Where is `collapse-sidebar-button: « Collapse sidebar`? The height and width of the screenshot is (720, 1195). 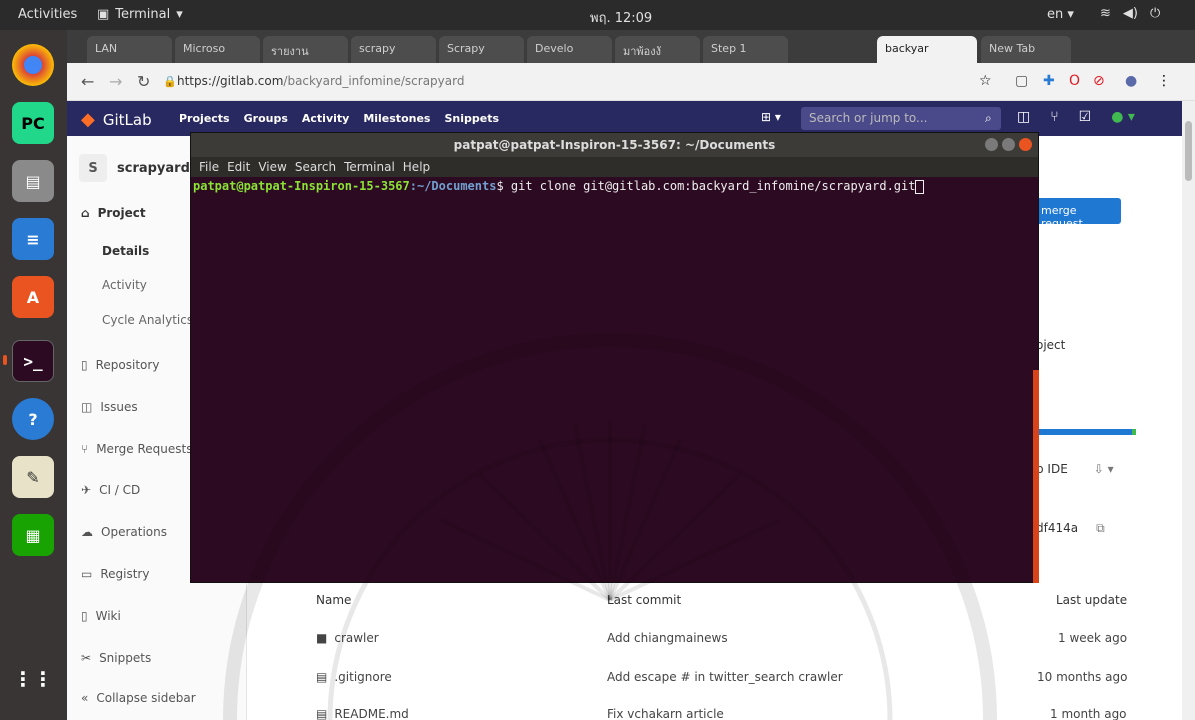
collapse-sidebar-button: « Collapse sidebar is located at coordinates (138, 698).